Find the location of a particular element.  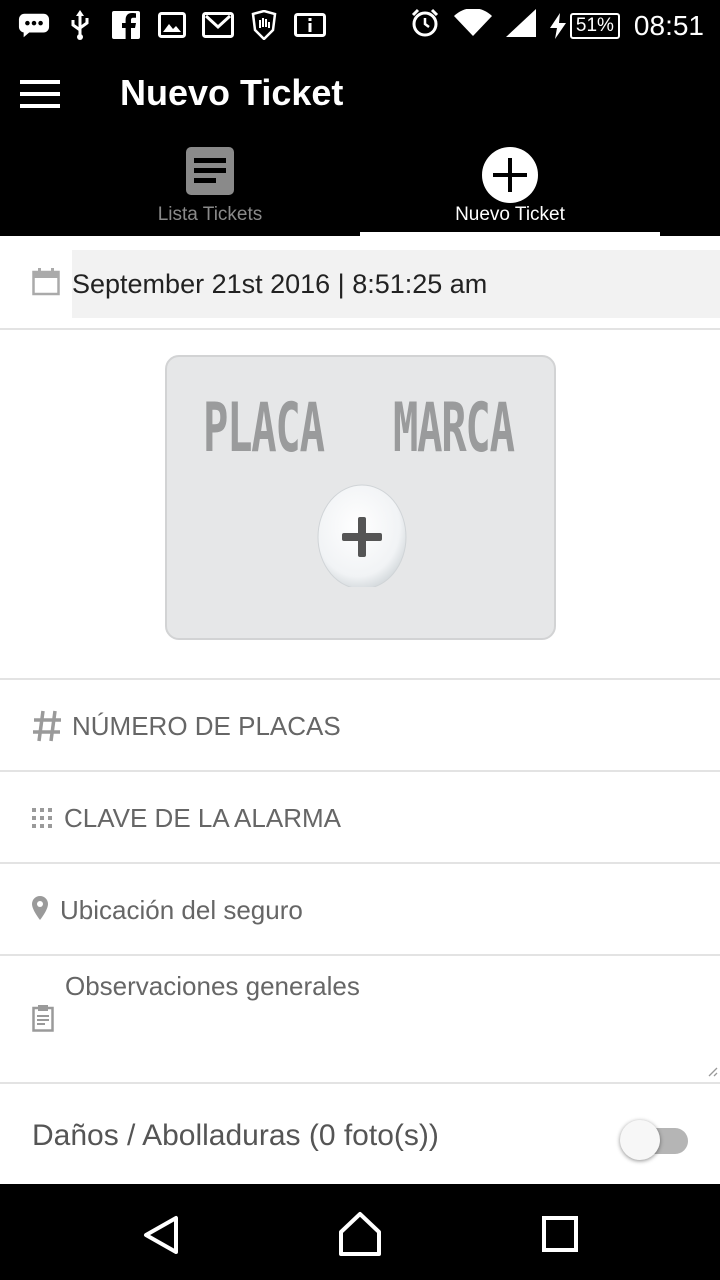

plates-number-input: NÚMERO DE PLACAS is located at coordinates (206, 726).